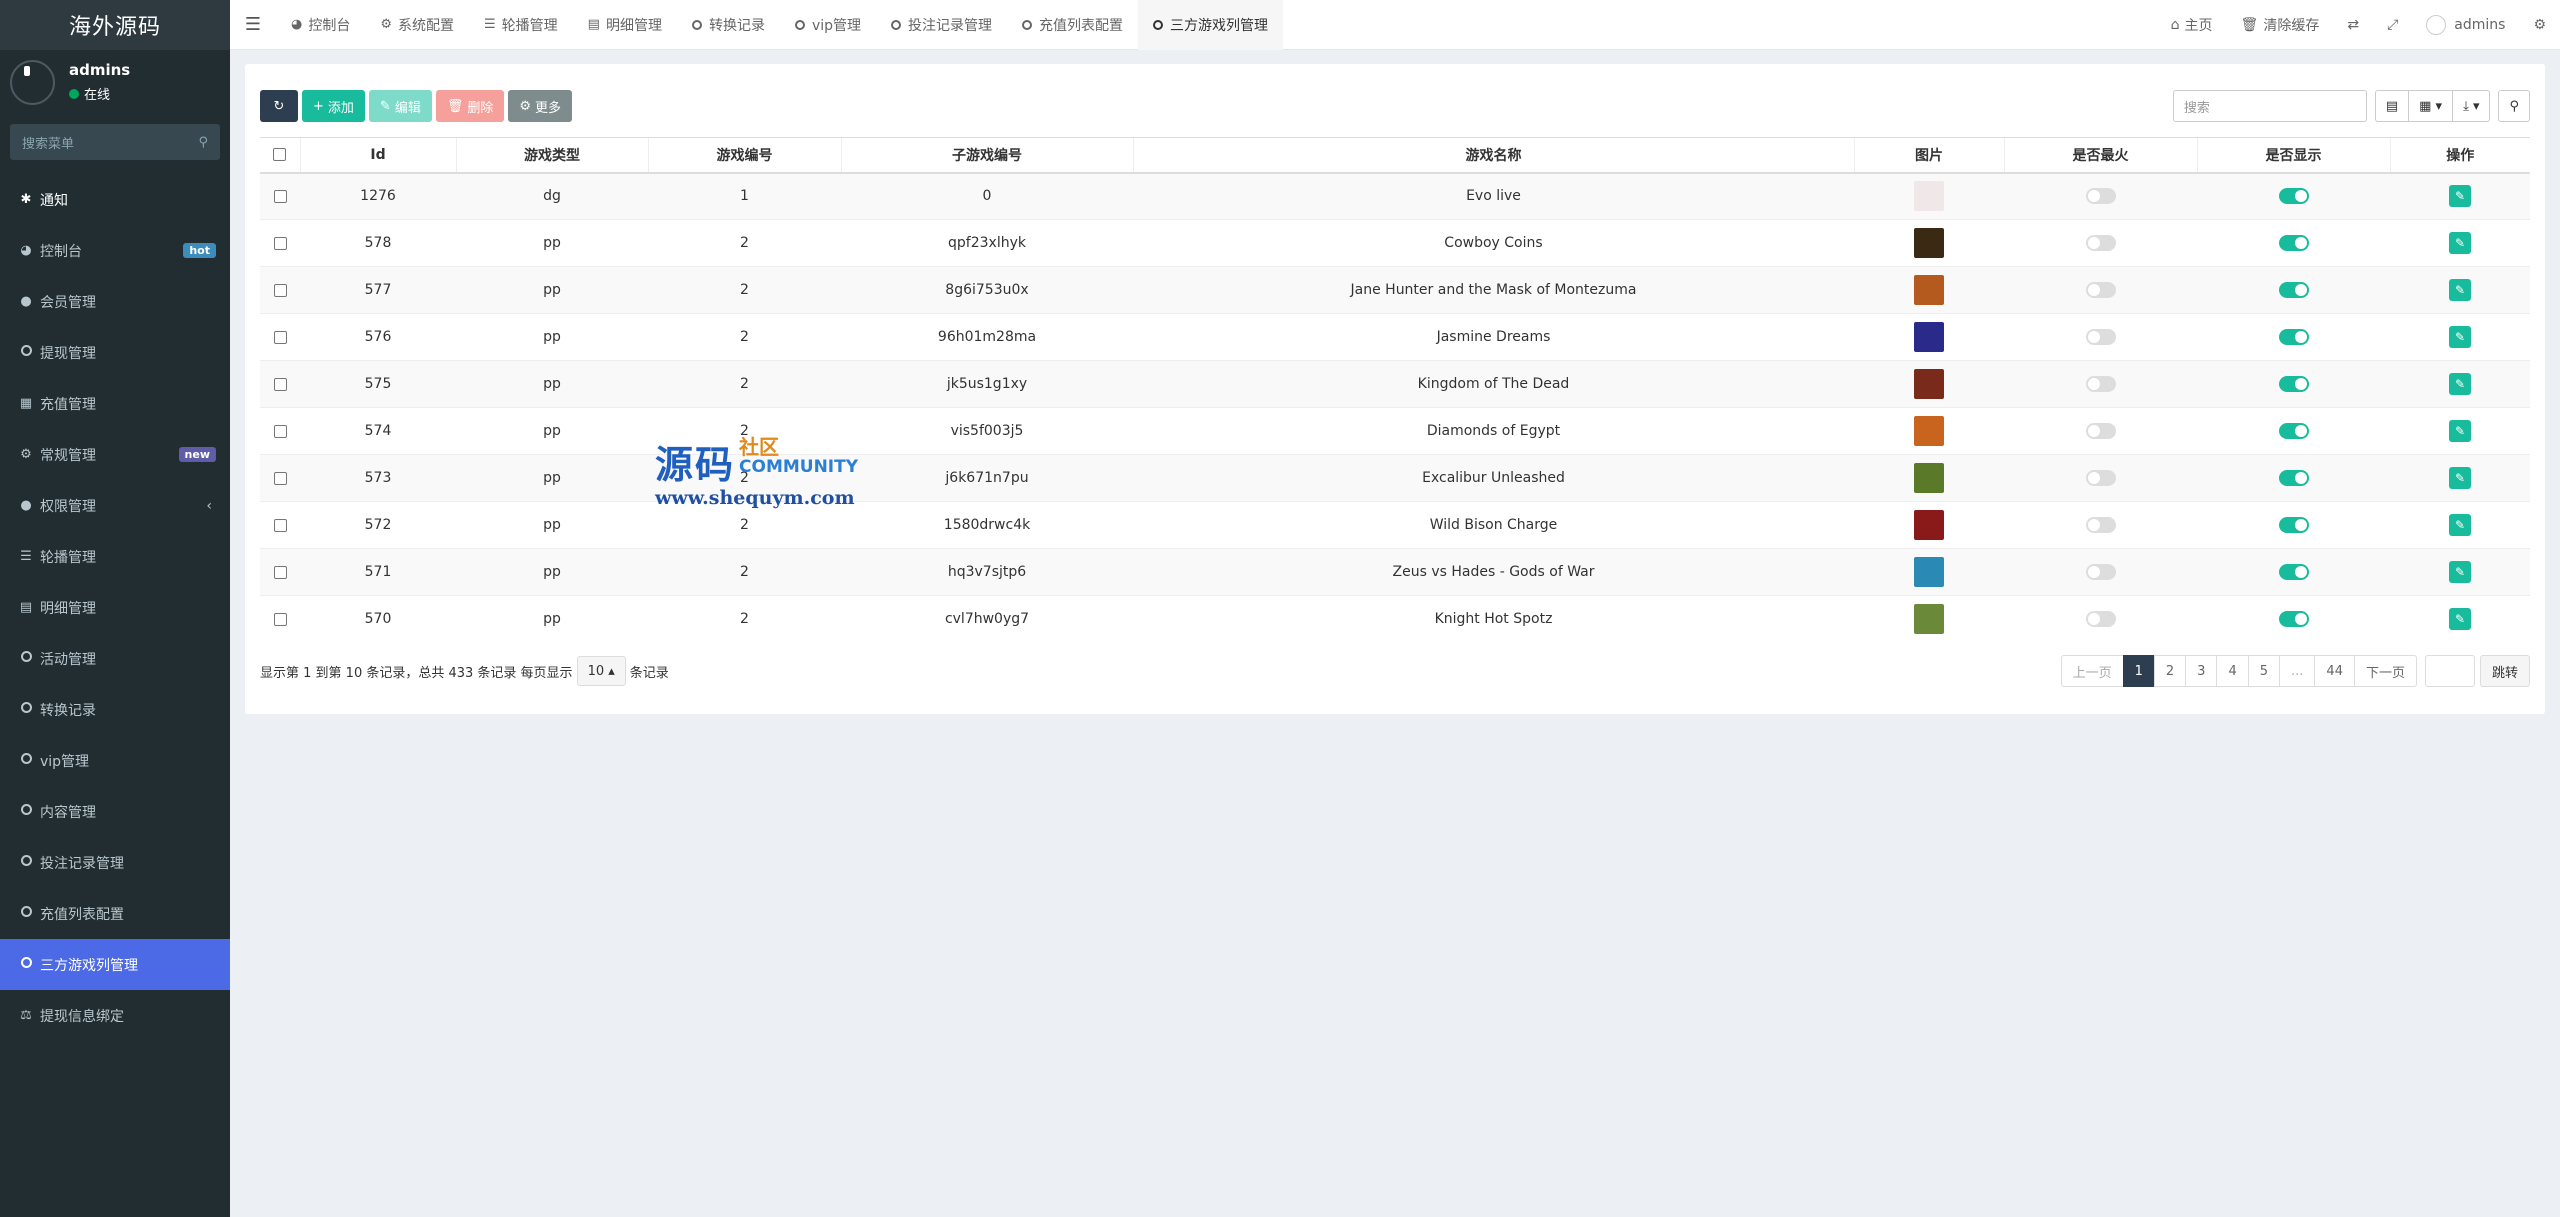 The height and width of the screenshot is (1217, 2560). I want to click on page-button: 5, so click(2264, 671).